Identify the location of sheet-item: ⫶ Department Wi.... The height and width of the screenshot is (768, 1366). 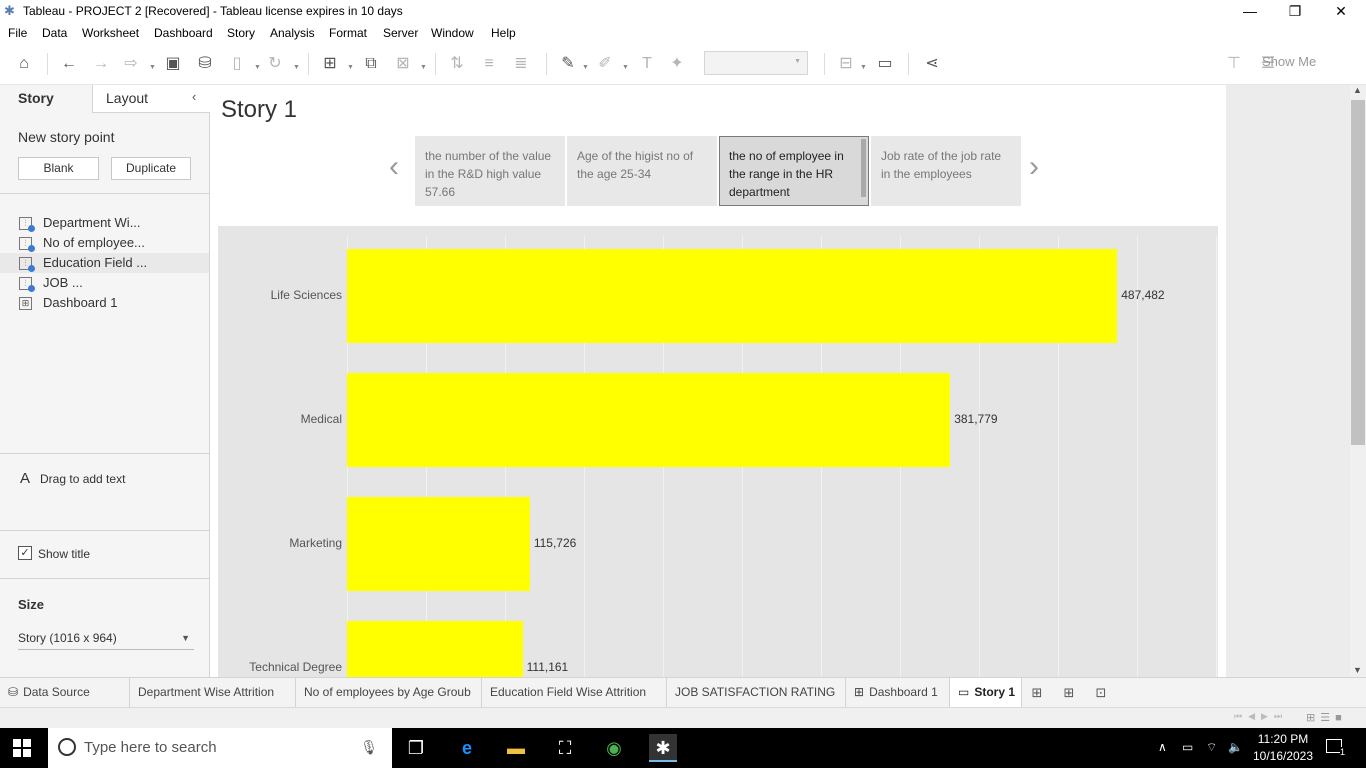
(104, 223).